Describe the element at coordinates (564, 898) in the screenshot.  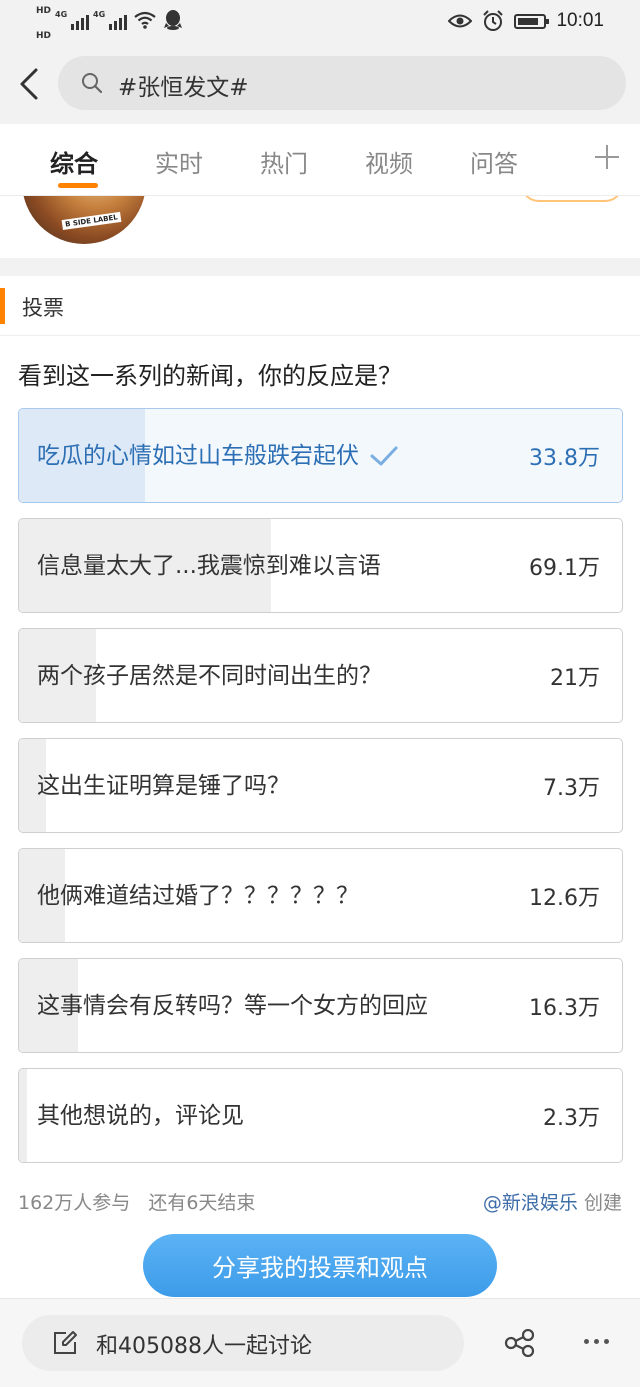
I see `vote-option-count: 12.6万` at that location.